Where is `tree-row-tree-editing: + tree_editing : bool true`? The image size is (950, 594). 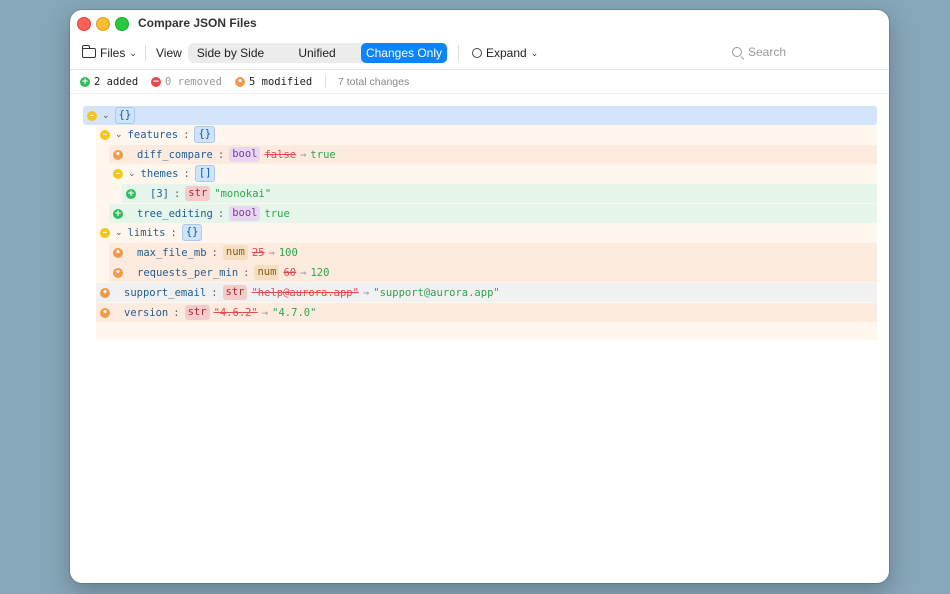 tree-row-tree-editing: + tree_editing : bool true is located at coordinates (201, 213).